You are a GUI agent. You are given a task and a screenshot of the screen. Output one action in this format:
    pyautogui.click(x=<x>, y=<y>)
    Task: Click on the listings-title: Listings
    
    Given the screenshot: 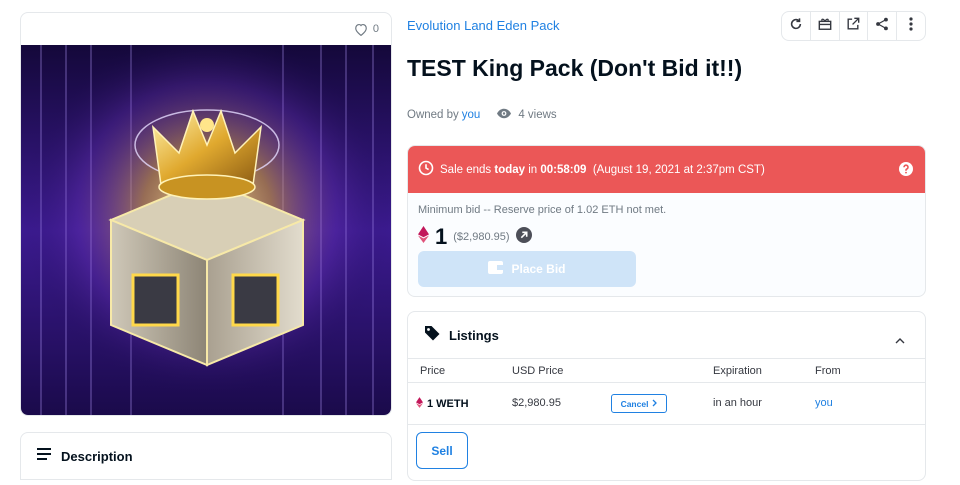 What is the action you would take?
    pyautogui.click(x=474, y=335)
    